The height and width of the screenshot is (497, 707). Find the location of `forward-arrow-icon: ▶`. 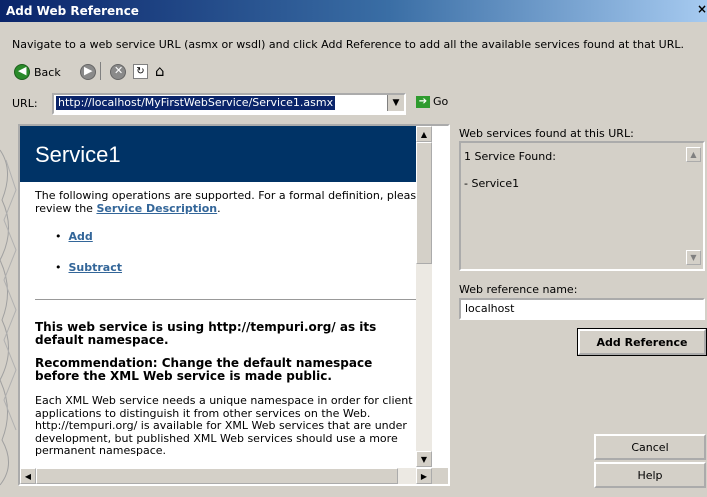

forward-arrow-icon: ▶ is located at coordinates (88, 72).